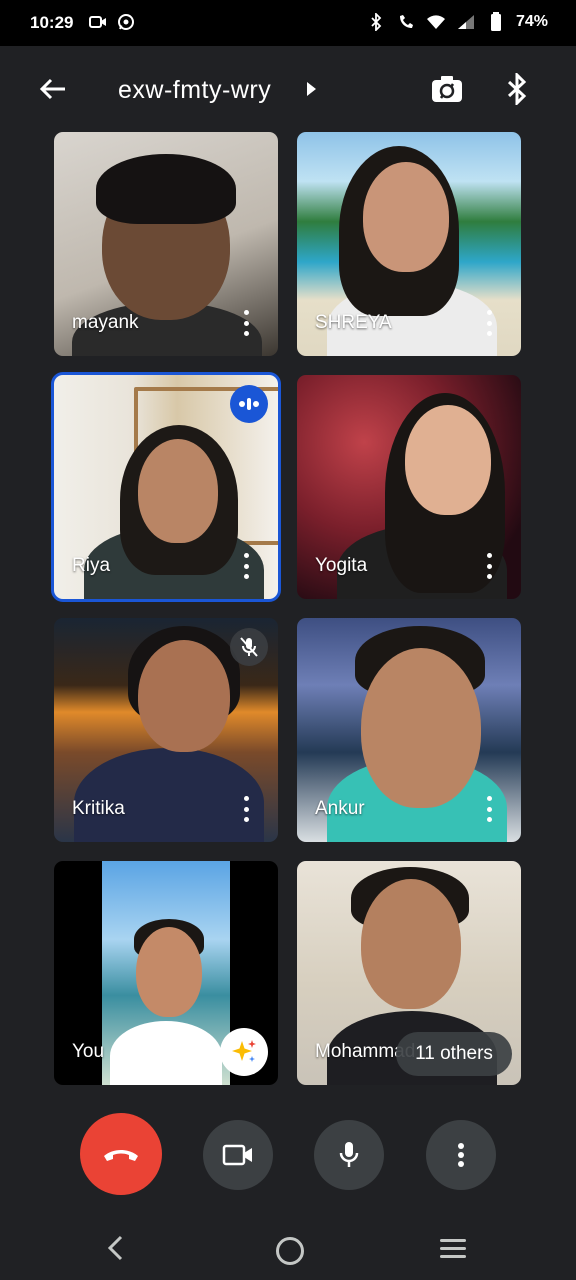  Describe the element at coordinates (496, 22) in the screenshot. I see `battery-icon` at that location.